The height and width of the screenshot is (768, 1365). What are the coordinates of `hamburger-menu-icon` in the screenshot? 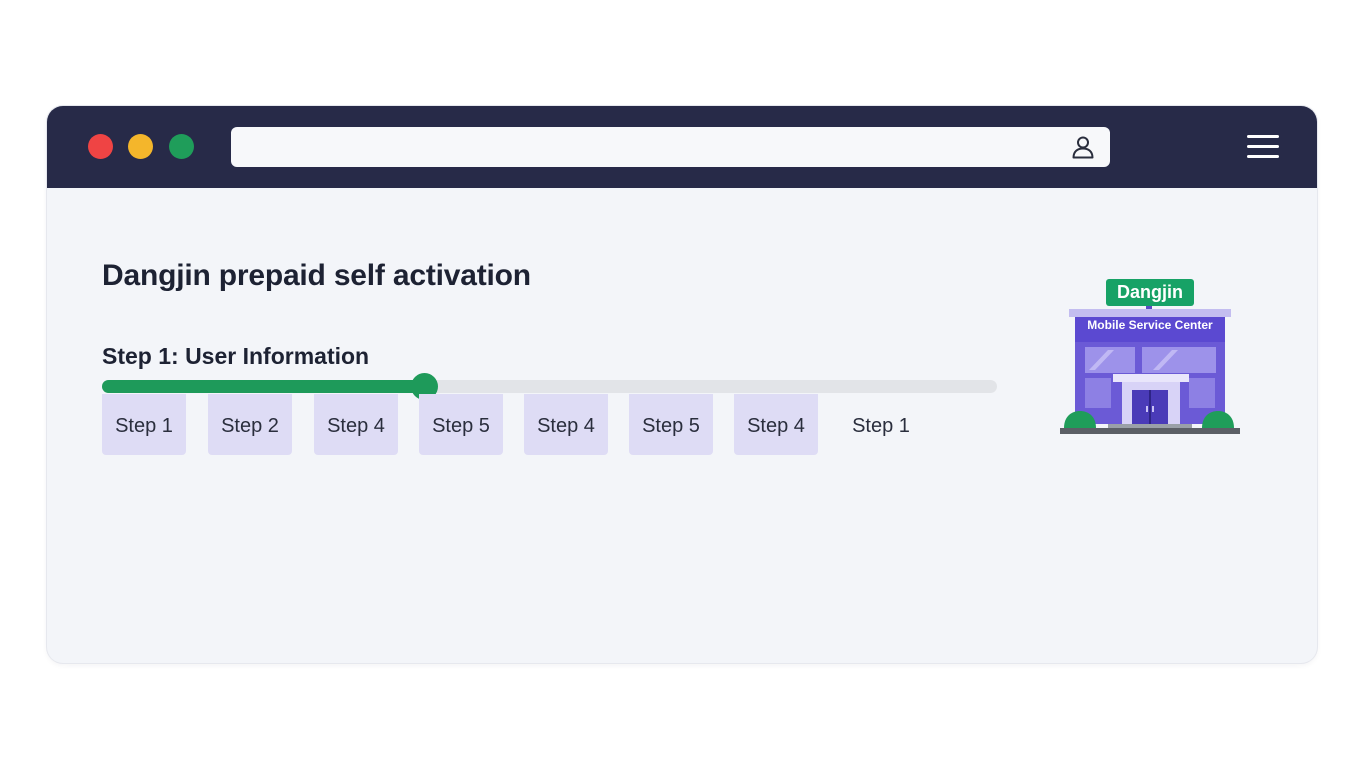 It's located at (1263, 147).